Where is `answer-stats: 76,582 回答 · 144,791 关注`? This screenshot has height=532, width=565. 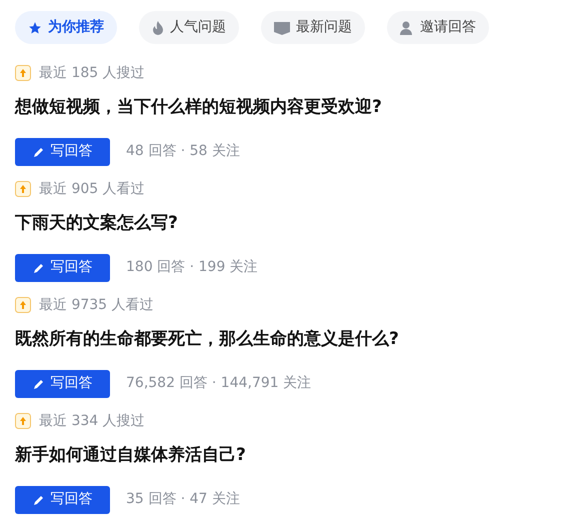 answer-stats: 76,582 回答 · 144,791 关注 is located at coordinates (219, 383).